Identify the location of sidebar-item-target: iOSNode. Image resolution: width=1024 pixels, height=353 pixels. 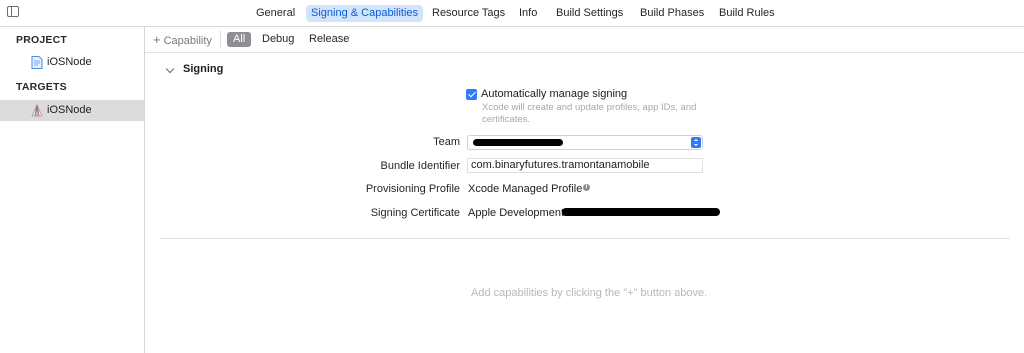
(72, 110).